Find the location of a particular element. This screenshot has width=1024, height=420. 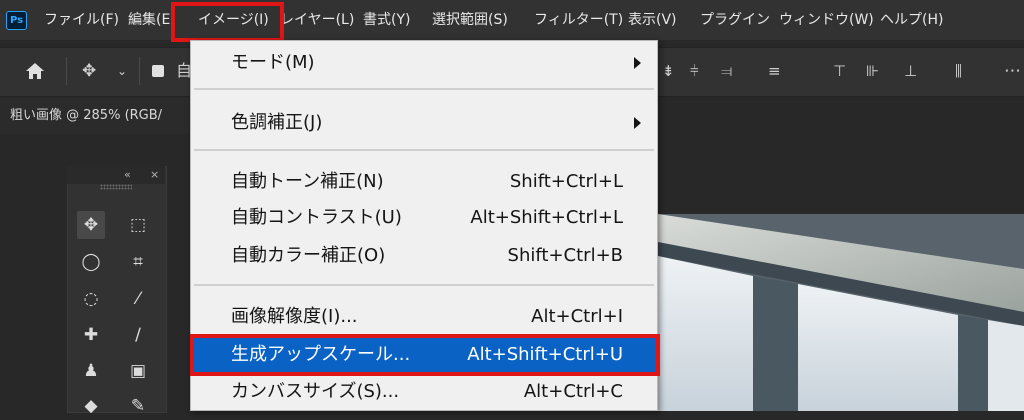

checkbox-icon is located at coordinates (158, 71).